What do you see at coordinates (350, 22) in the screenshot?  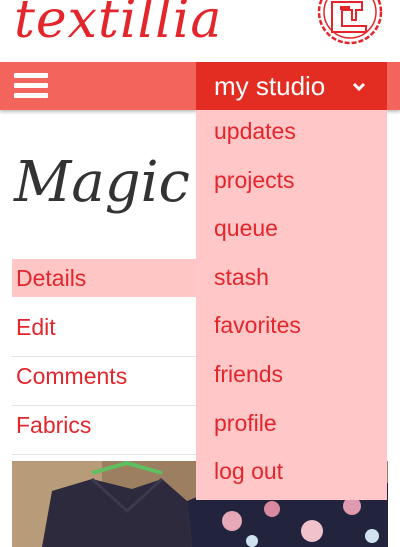 I see `sewing-machine-icon` at bounding box center [350, 22].